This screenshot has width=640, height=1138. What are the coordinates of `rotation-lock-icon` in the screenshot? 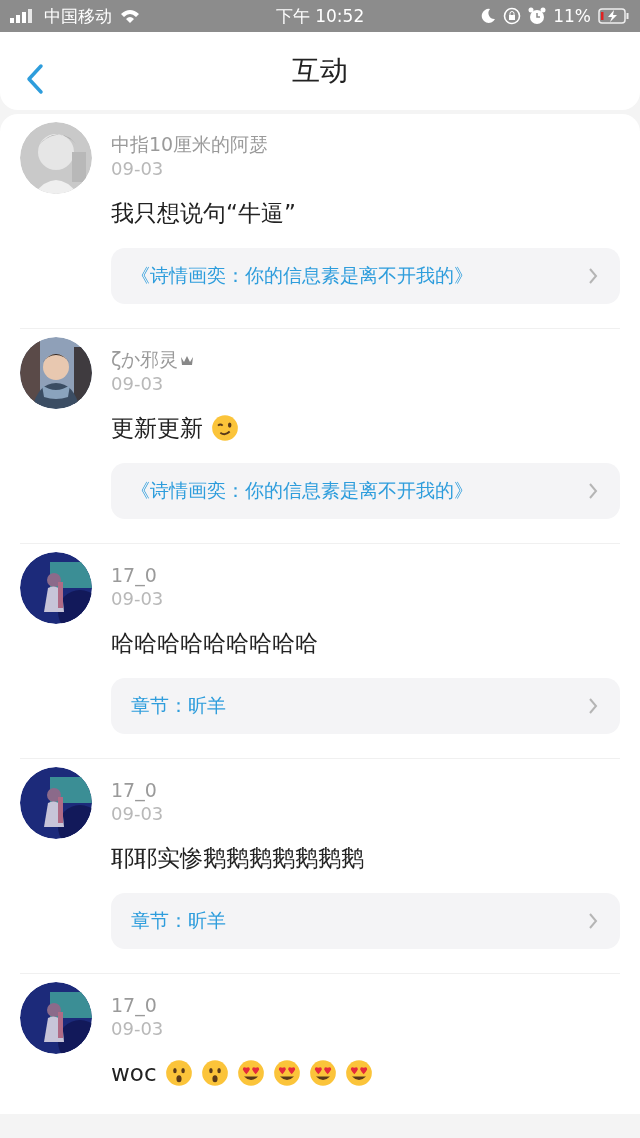 It's located at (512, 16).